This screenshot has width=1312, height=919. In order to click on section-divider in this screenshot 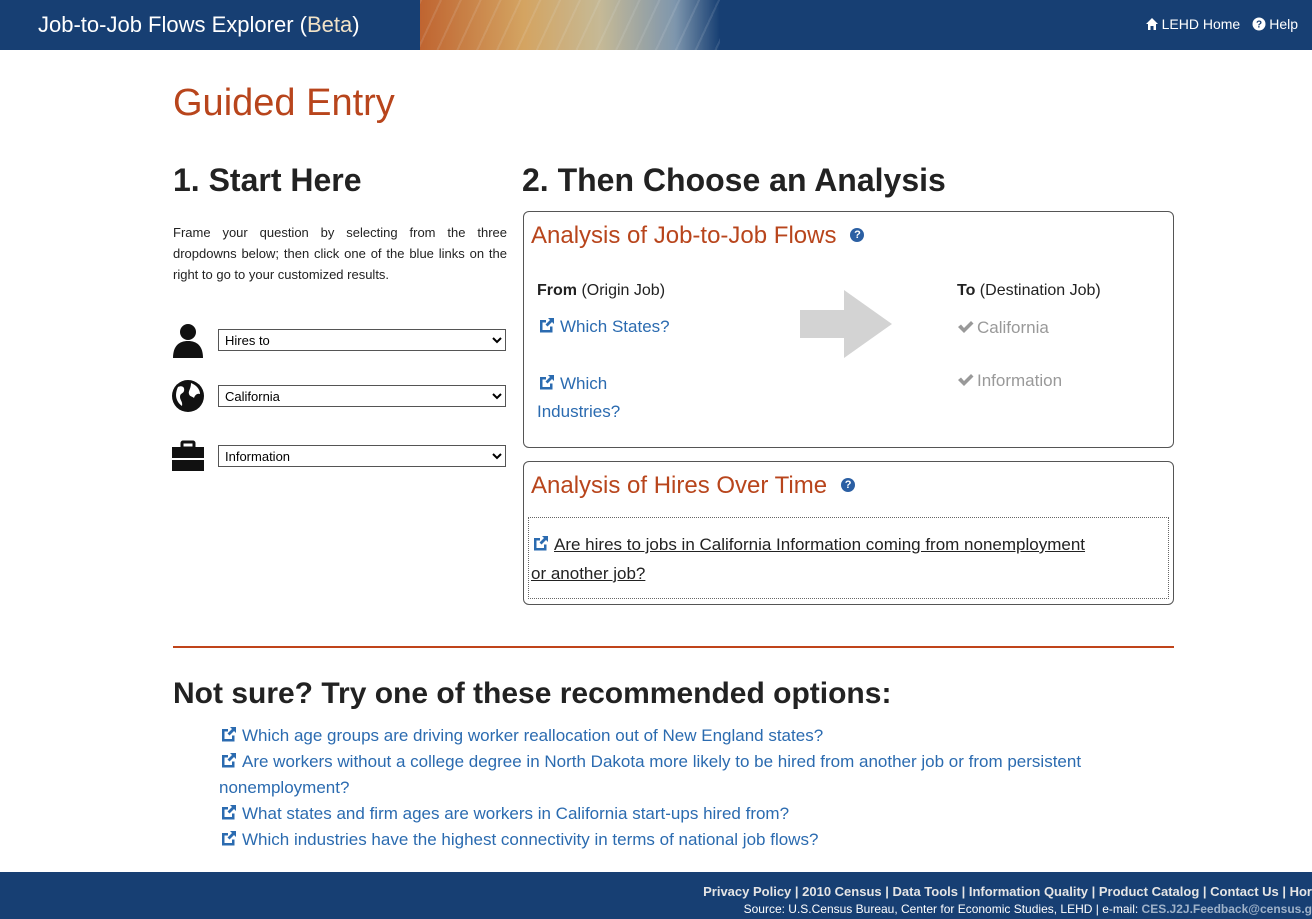, I will do `click(673, 647)`.